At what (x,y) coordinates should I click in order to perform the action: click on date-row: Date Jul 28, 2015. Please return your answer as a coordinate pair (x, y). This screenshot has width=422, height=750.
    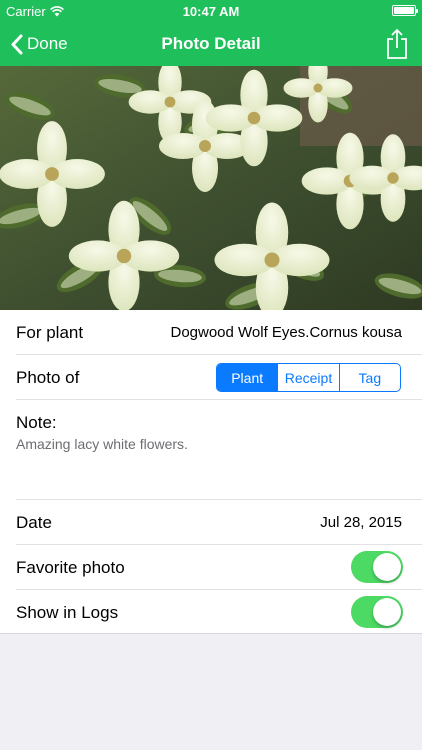
    Looking at the image, I should click on (211, 522).